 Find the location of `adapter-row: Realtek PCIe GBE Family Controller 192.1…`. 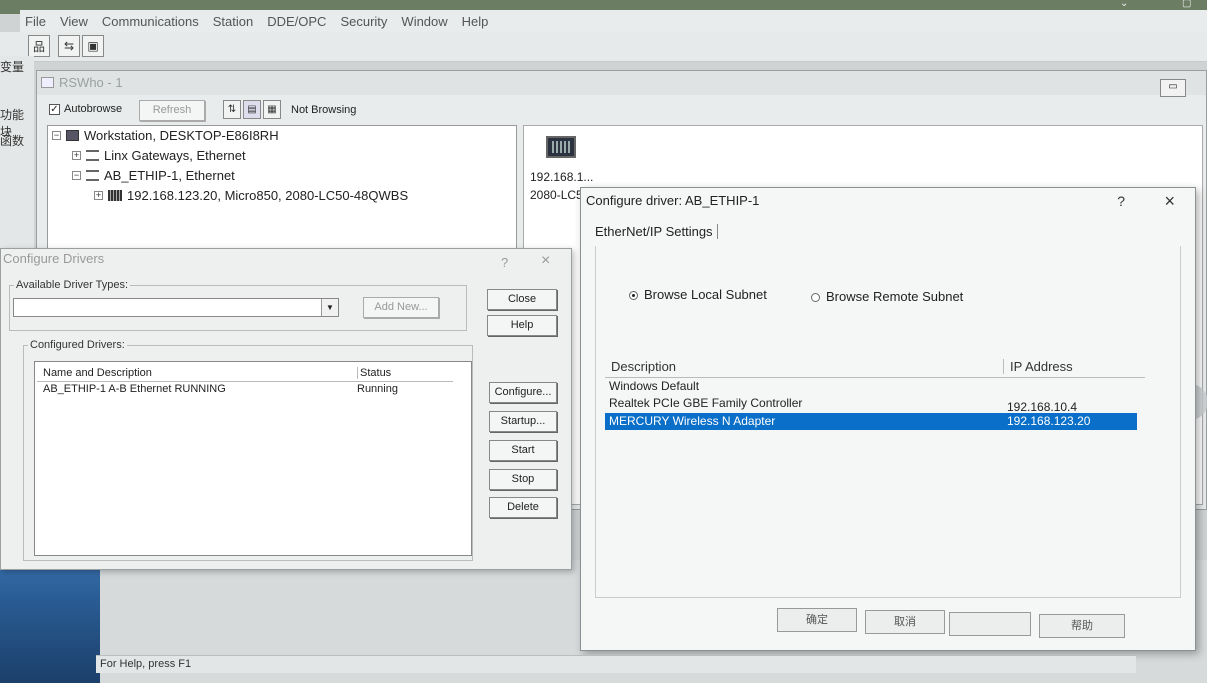

adapter-row: Realtek PCIe GBE Family Controller 192.1… is located at coordinates (871, 404).